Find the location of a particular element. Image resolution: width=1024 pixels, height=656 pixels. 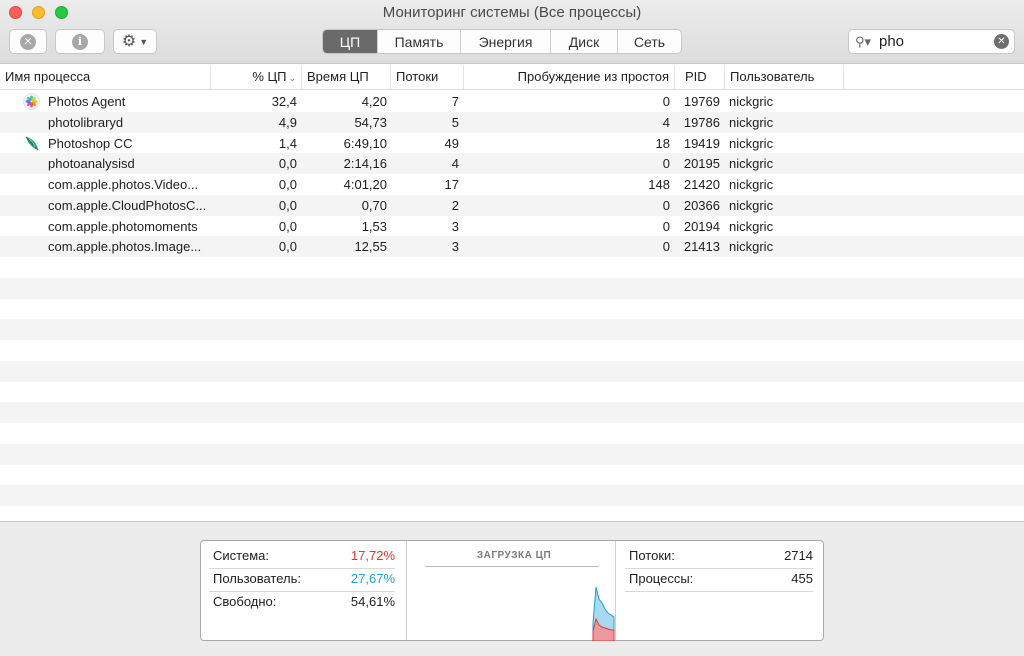

system-value: 17,72% is located at coordinates (372, 555).